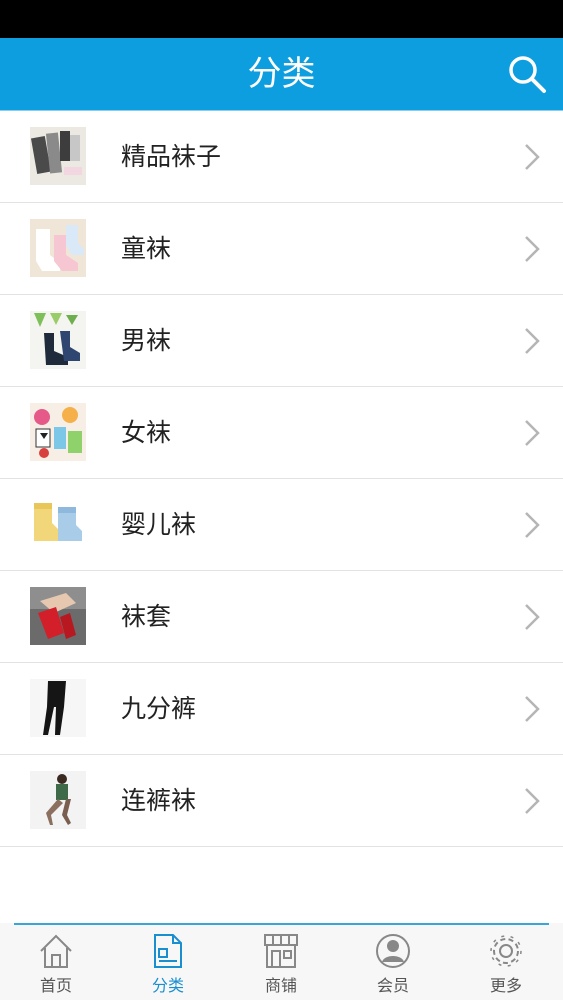 This screenshot has height=1000, width=563. What do you see at coordinates (146, 248) in the screenshot?
I see `category-label: 童袜` at bounding box center [146, 248].